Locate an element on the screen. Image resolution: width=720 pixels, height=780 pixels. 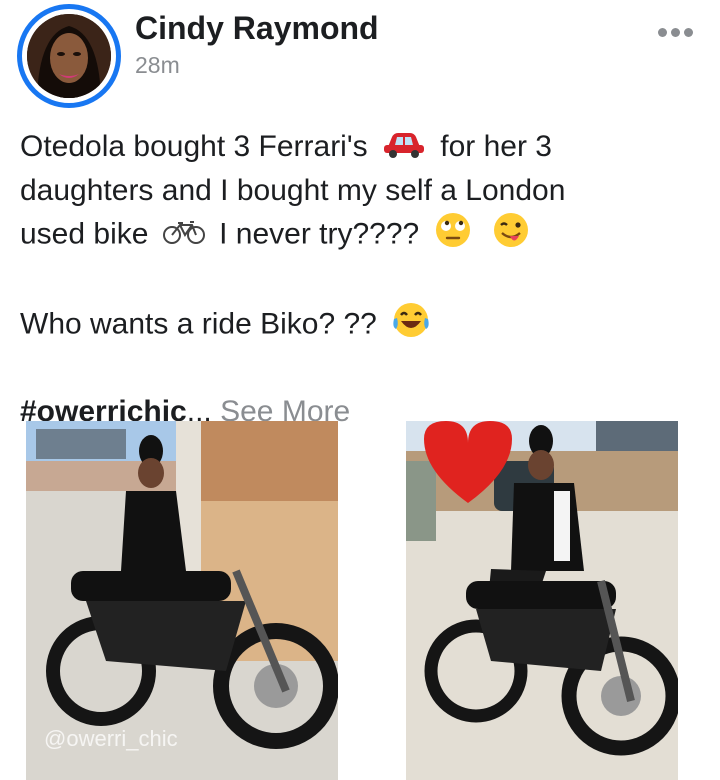
post-timestamp: 28m is located at coordinates (157, 65).